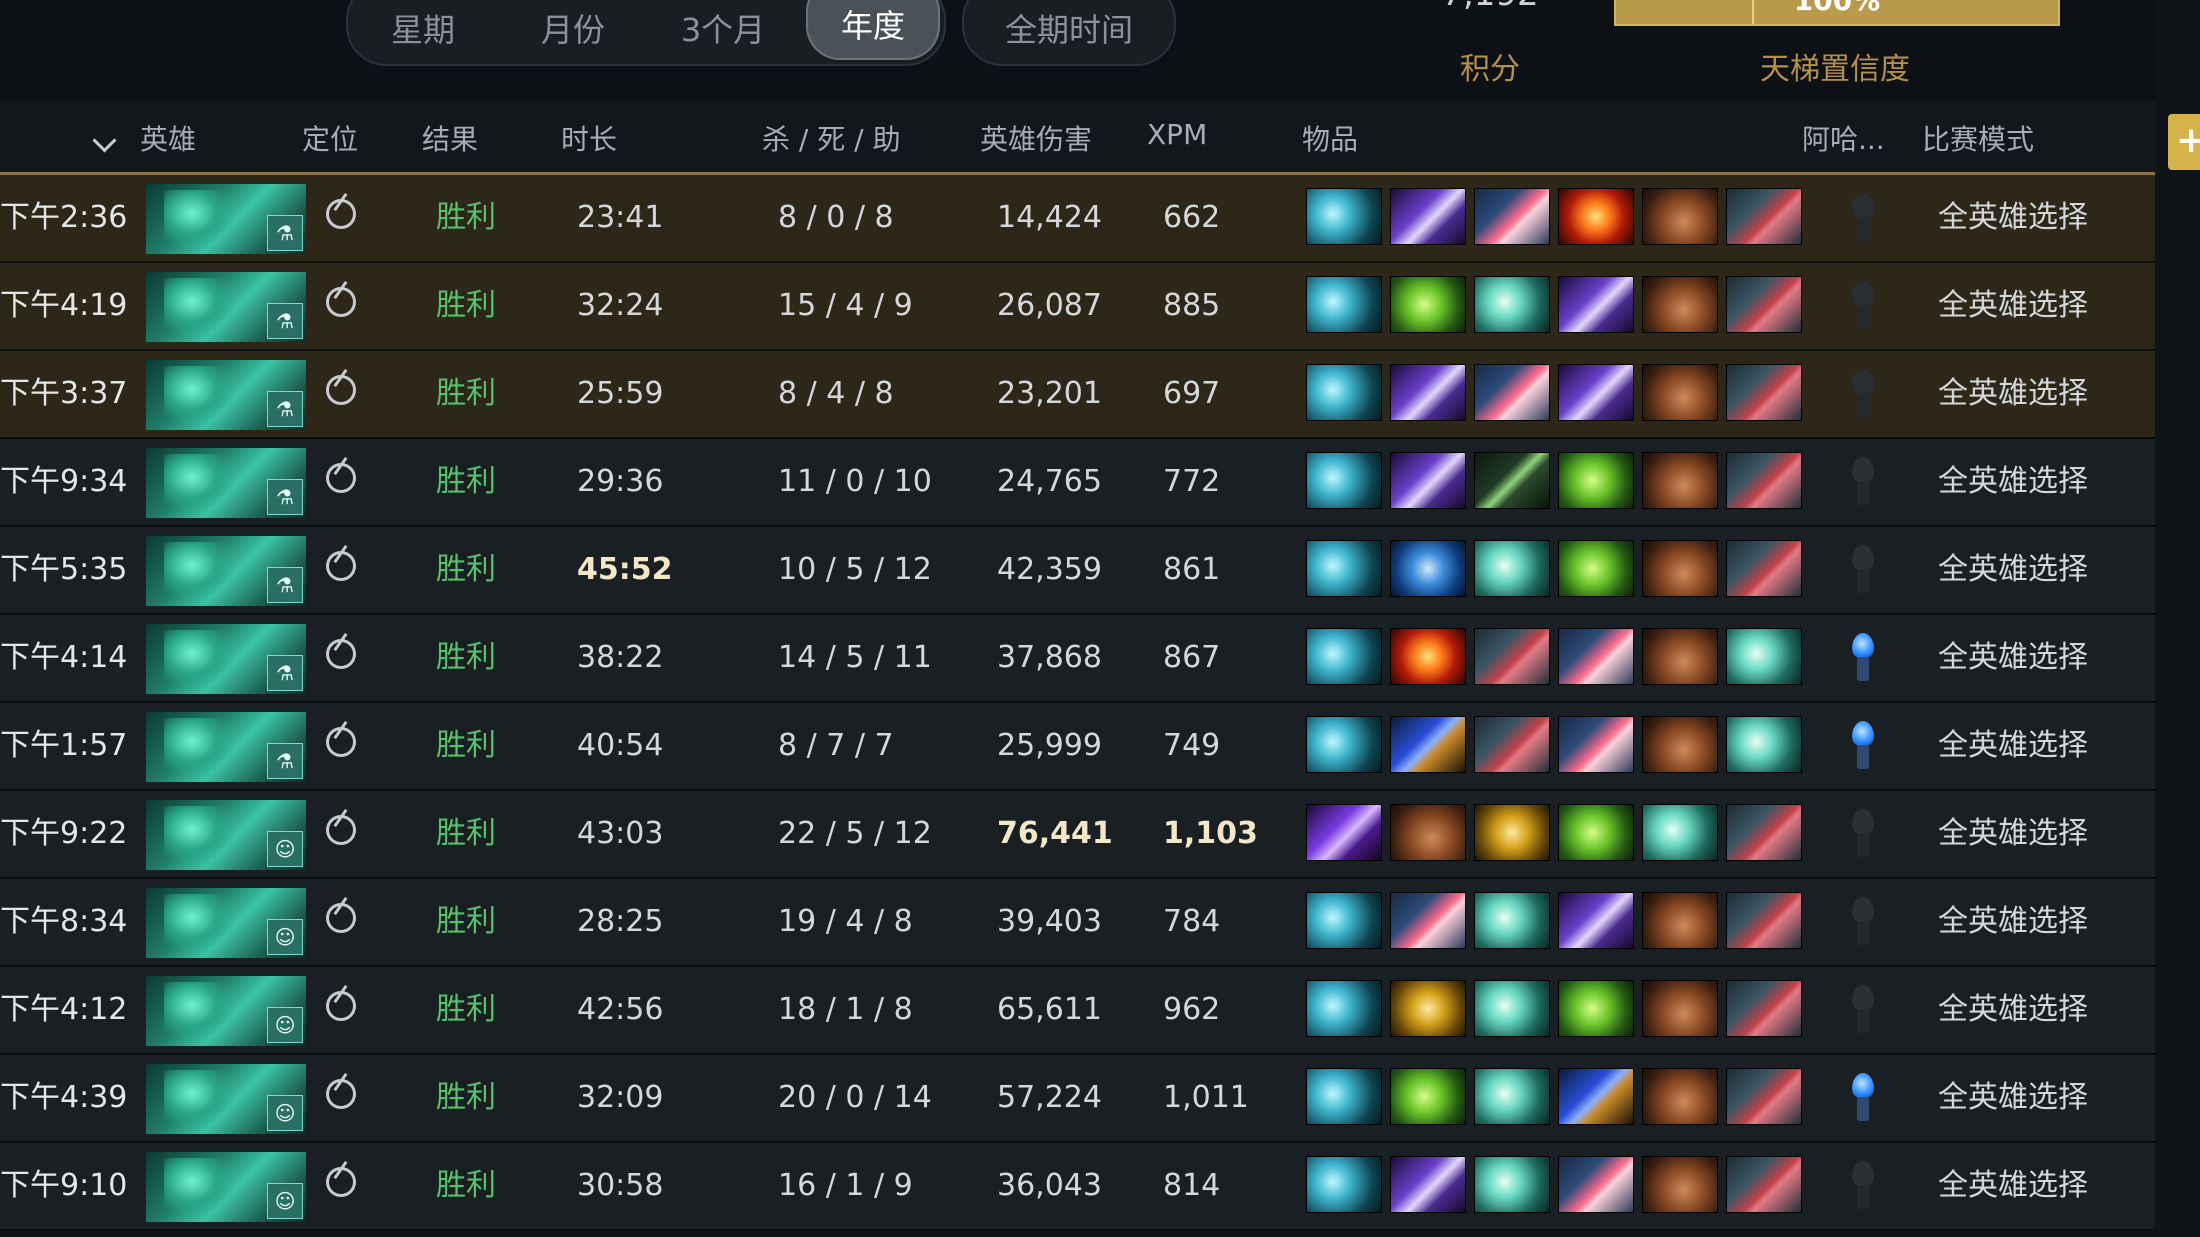  What do you see at coordinates (330, 138) in the screenshot?
I see `col-role: 定位` at bounding box center [330, 138].